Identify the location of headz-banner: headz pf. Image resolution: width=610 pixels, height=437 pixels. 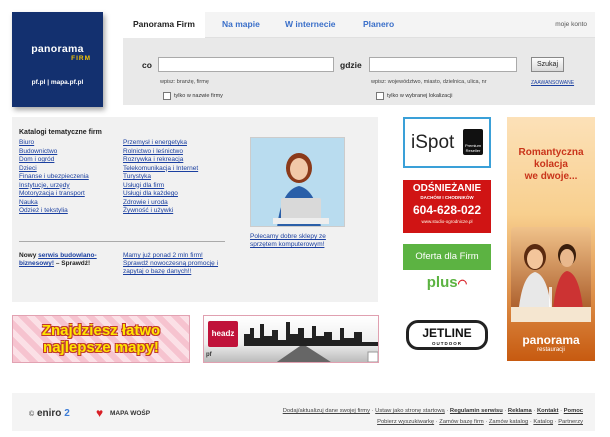
(291, 339).